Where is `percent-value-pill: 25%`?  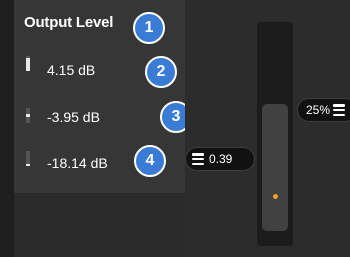 percent-value-pill: 25% is located at coordinates (323, 110).